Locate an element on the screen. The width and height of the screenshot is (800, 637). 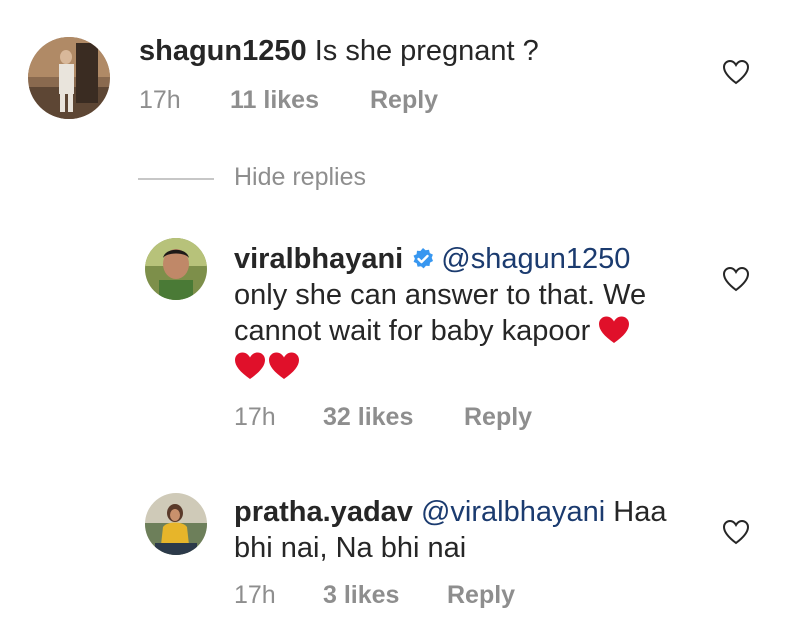
reply-text-line2: cannot wait for baby kapoor is located at coordinates (412, 331).